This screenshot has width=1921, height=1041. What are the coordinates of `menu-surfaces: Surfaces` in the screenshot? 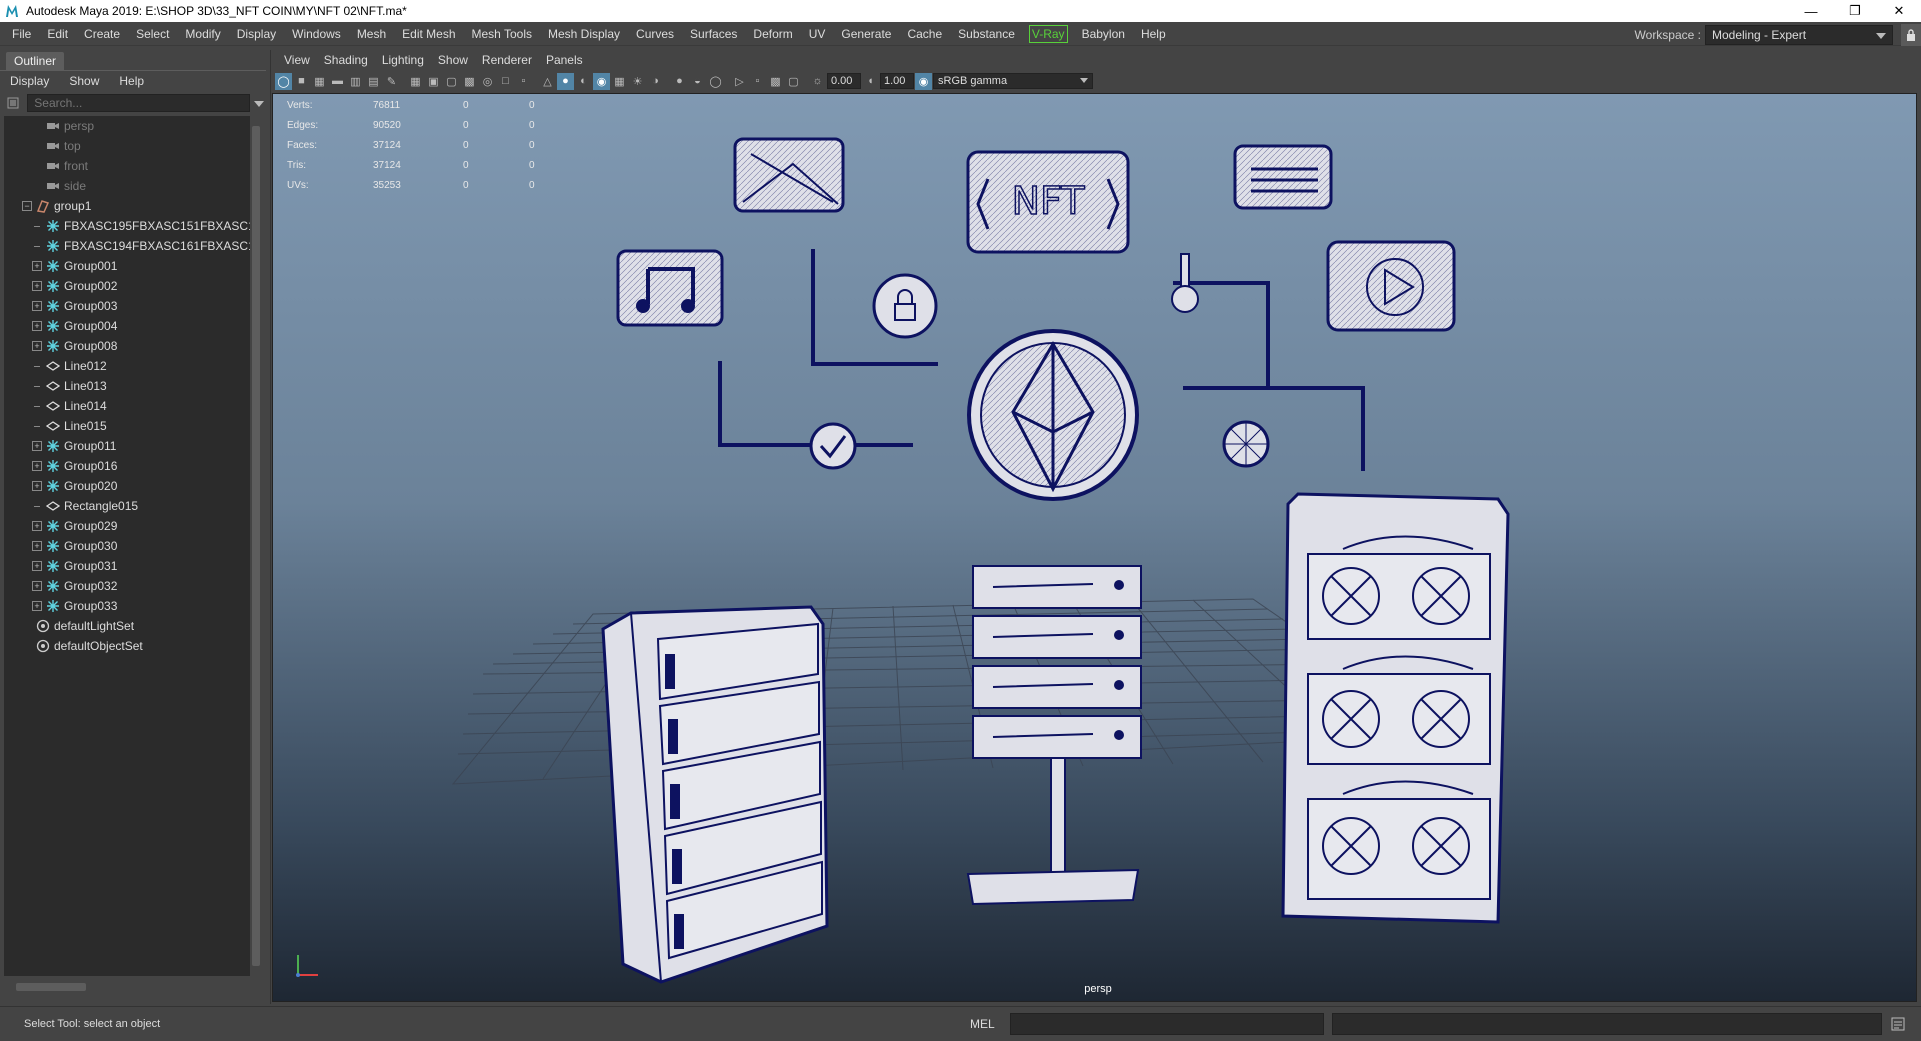 It's located at (713, 34).